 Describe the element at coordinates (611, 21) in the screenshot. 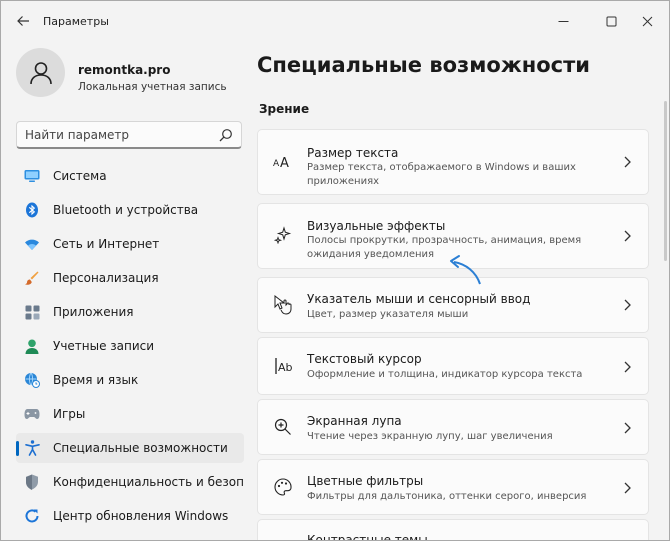

I see `maximize-icon` at that location.